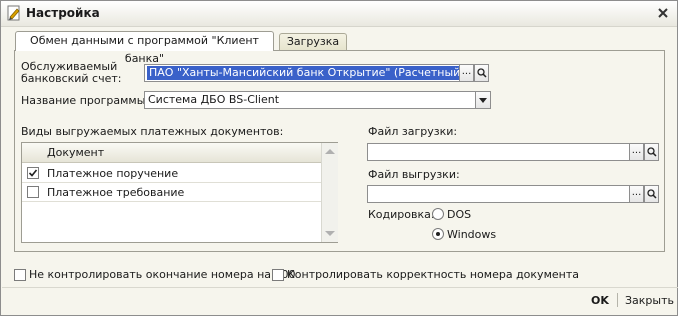 The image size is (678, 316). What do you see at coordinates (20, 275) in the screenshot?
I see `no-check-000-checkbox` at bounding box center [20, 275].